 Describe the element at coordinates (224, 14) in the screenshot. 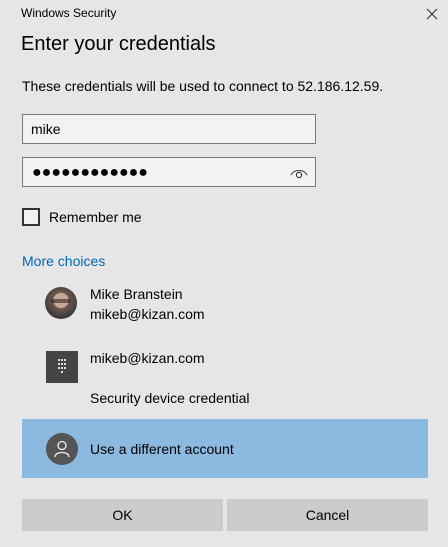

I see `title-bar: Windows Security` at that location.